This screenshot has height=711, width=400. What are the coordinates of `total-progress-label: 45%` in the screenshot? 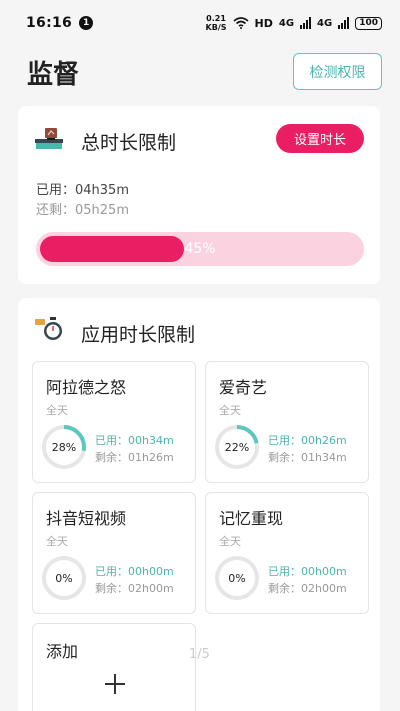 It's located at (200, 249).